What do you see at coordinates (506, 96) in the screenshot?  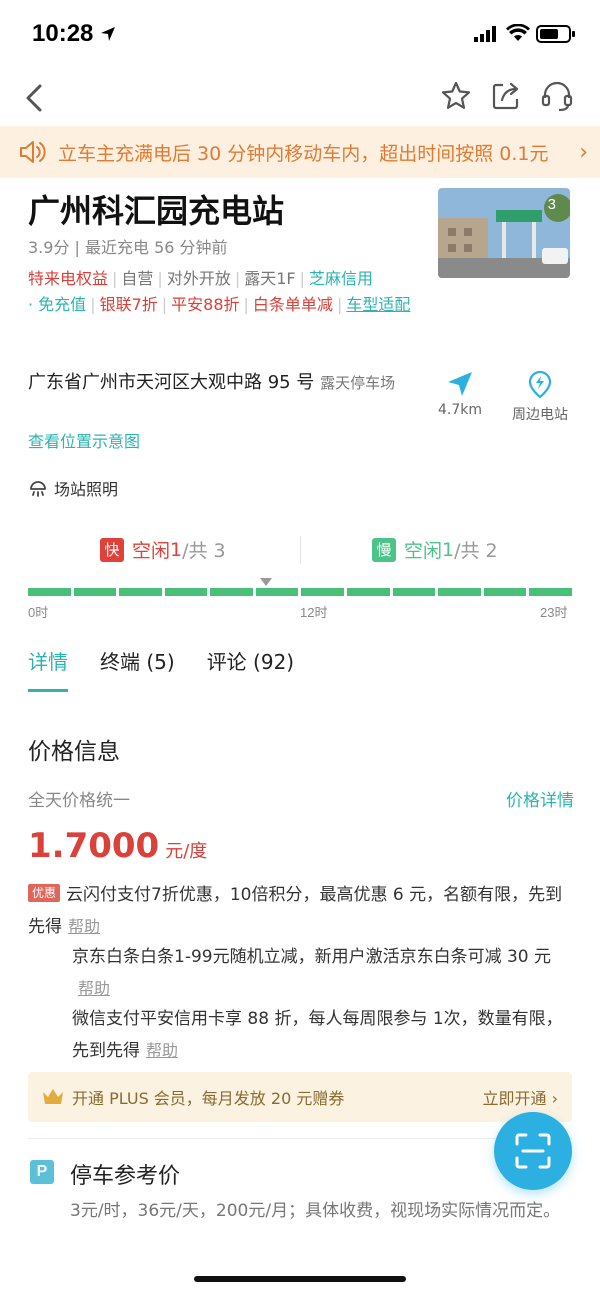 I see `share-icon` at bounding box center [506, 96].